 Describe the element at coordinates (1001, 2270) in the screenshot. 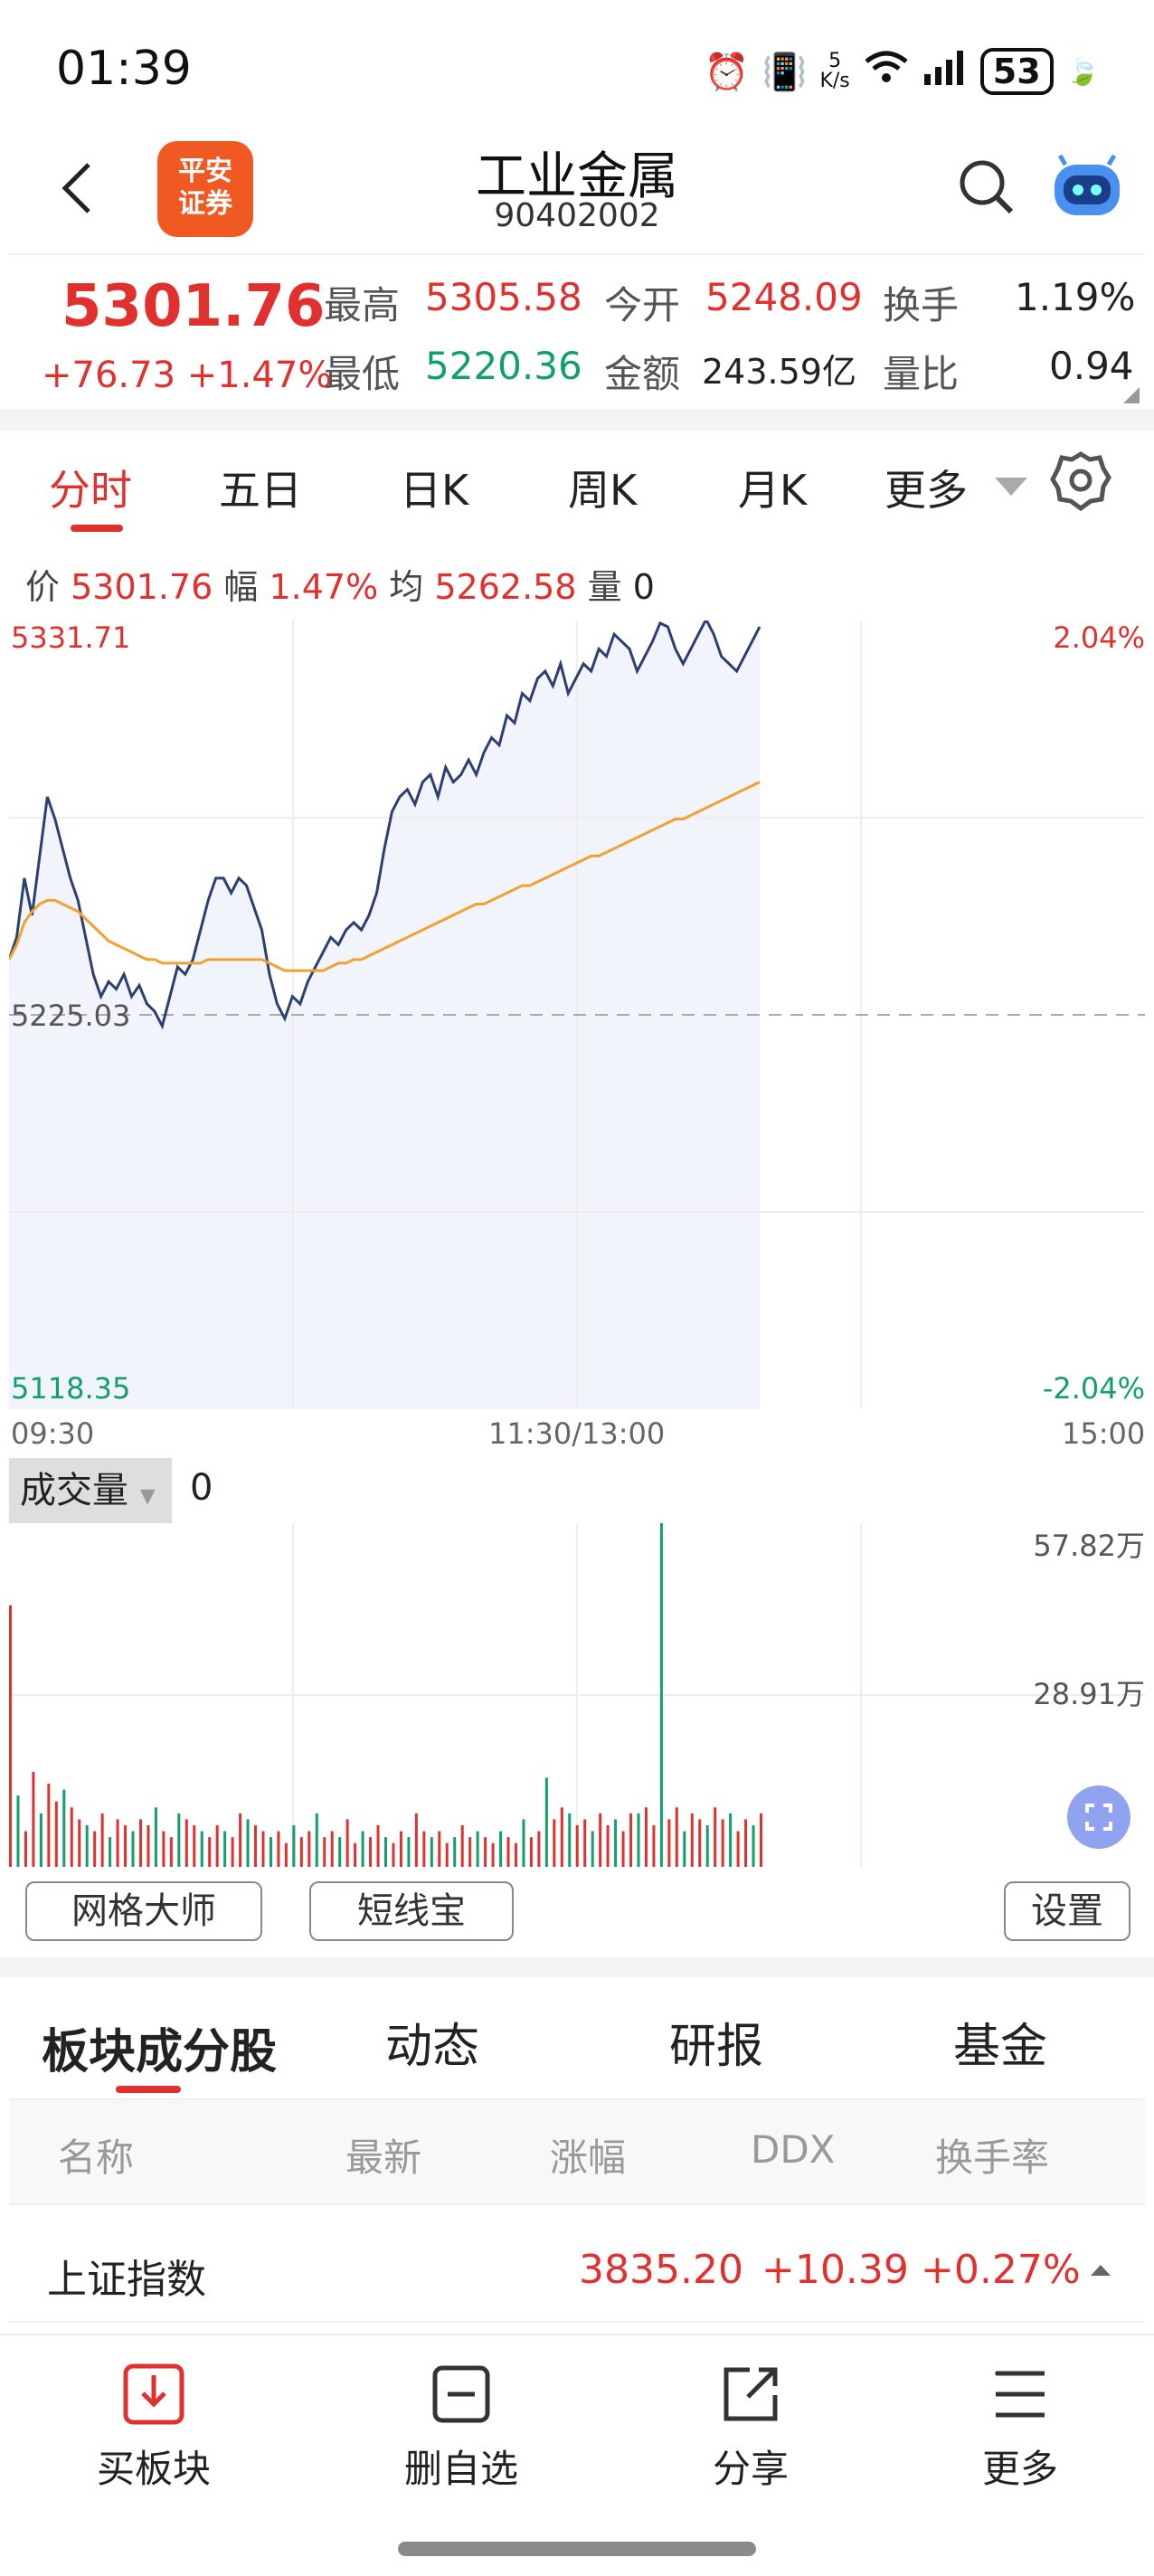

I see `row-pct: +0.27%` at that location.